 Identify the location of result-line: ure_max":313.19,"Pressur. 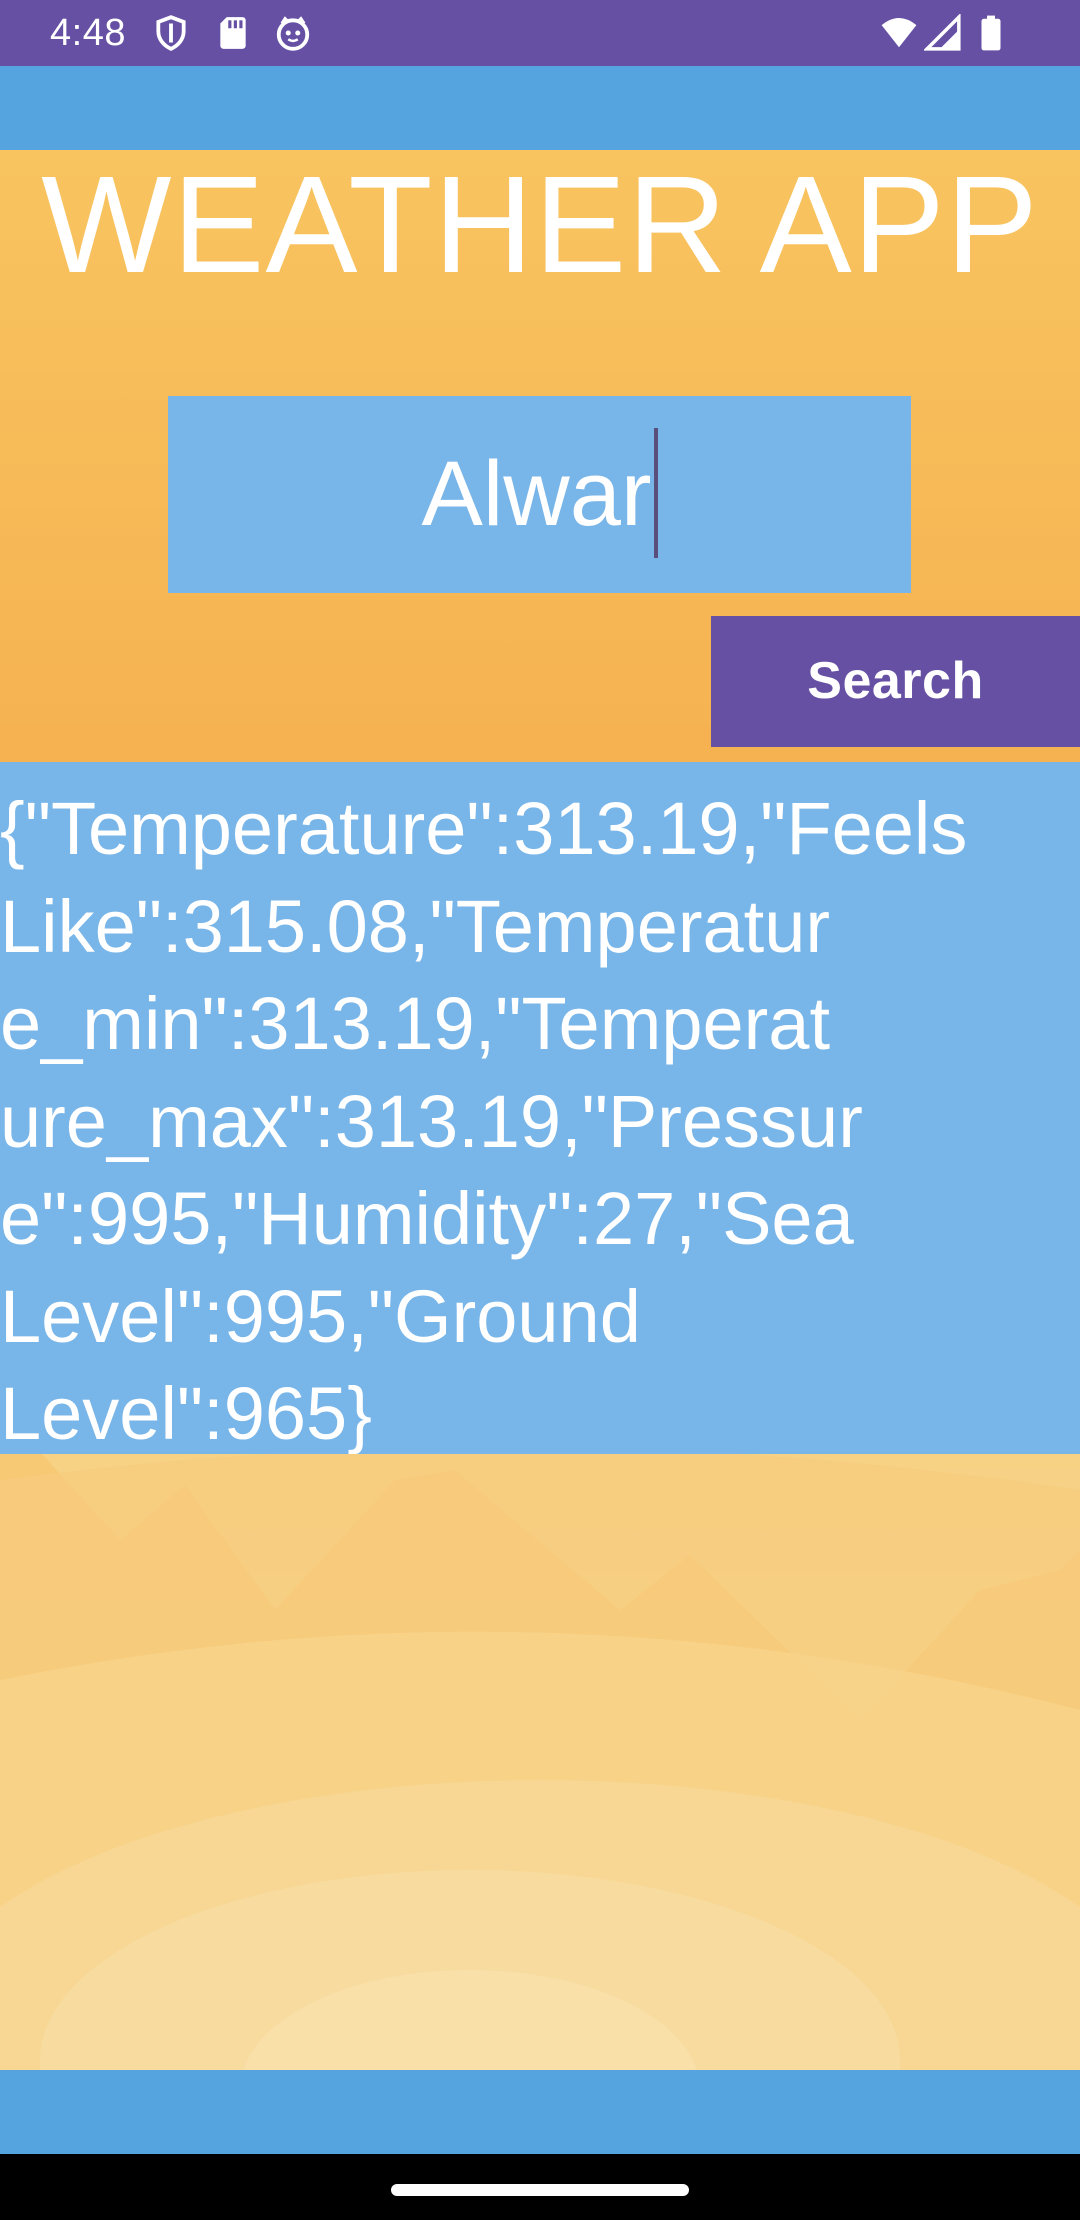
(431, 1121).